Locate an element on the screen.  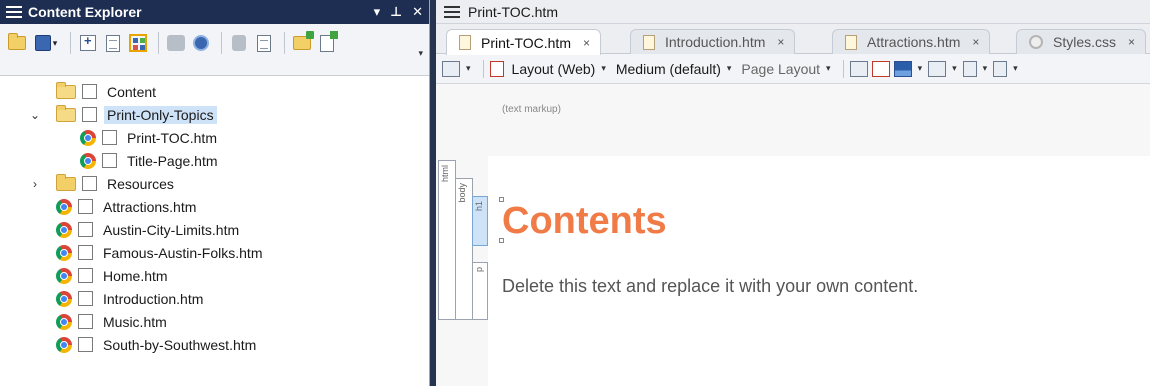
tree-item-label: Introduction.htm is located at coordinates (153, 298).